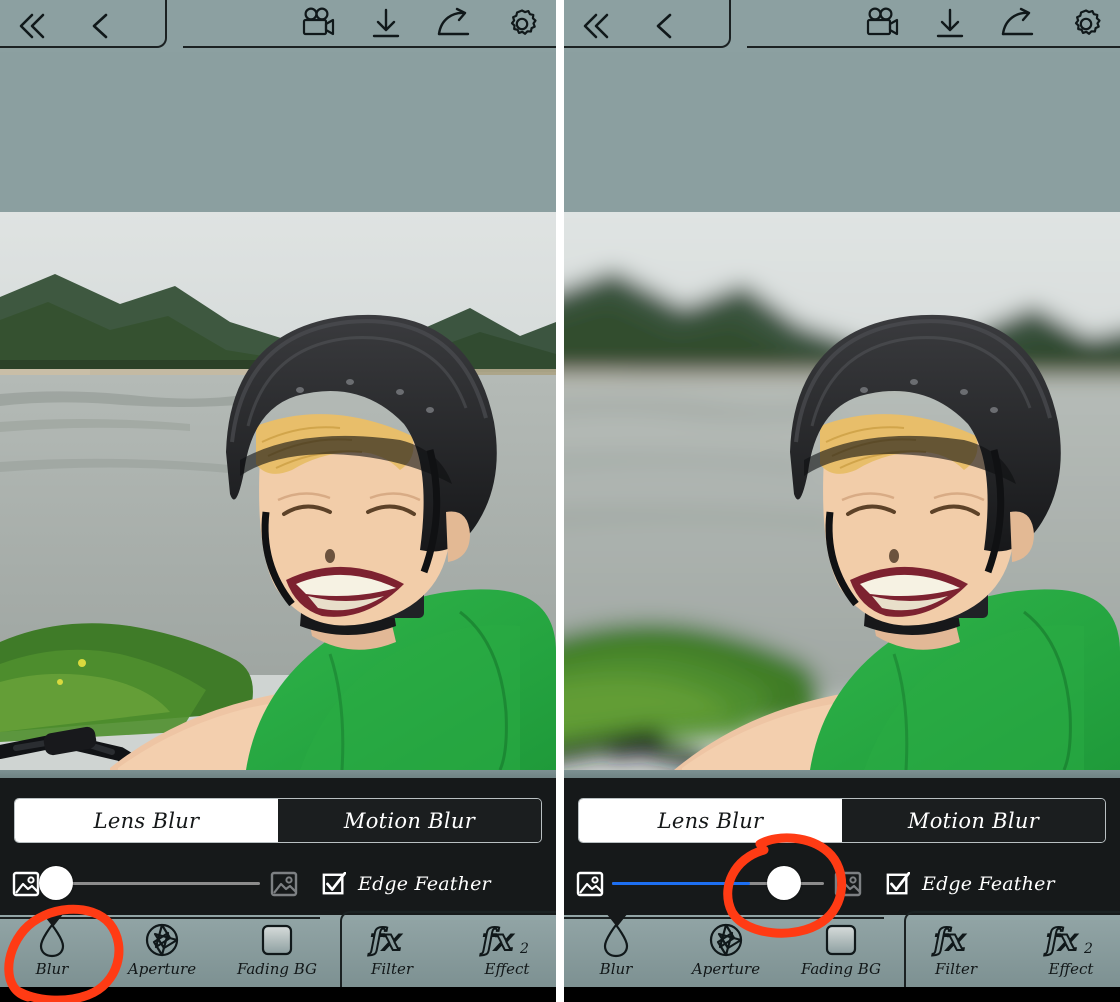 This screenshot has width=1120, height=1002. I want to click on nav-item-effect-right: fx 2 Effect, so click(1069, 953).